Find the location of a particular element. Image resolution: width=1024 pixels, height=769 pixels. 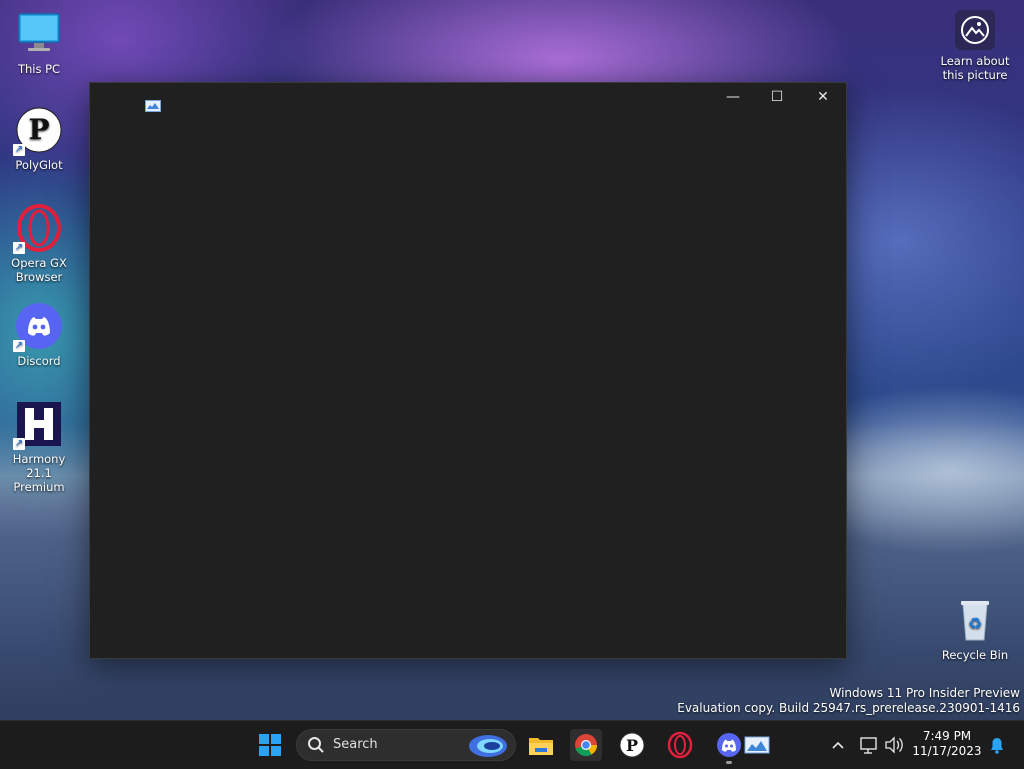

desktop-icon-label: Opera GX Browser is located at coordinates (39, 270).